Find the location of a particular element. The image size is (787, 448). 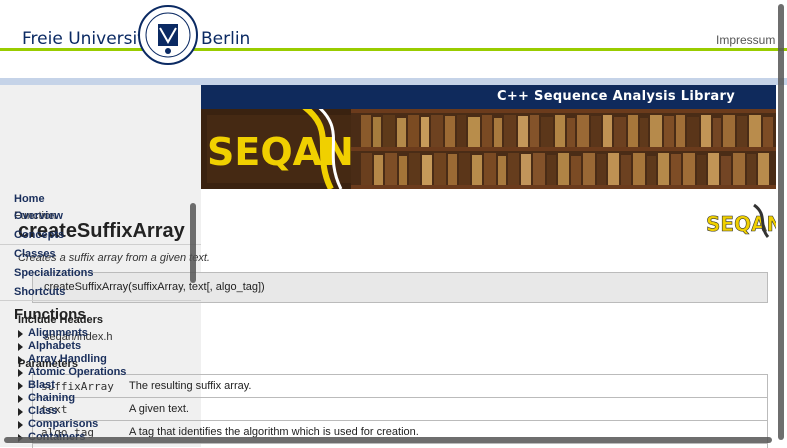

banner-library-image: SEQAN is located at coordinates (488, 149).